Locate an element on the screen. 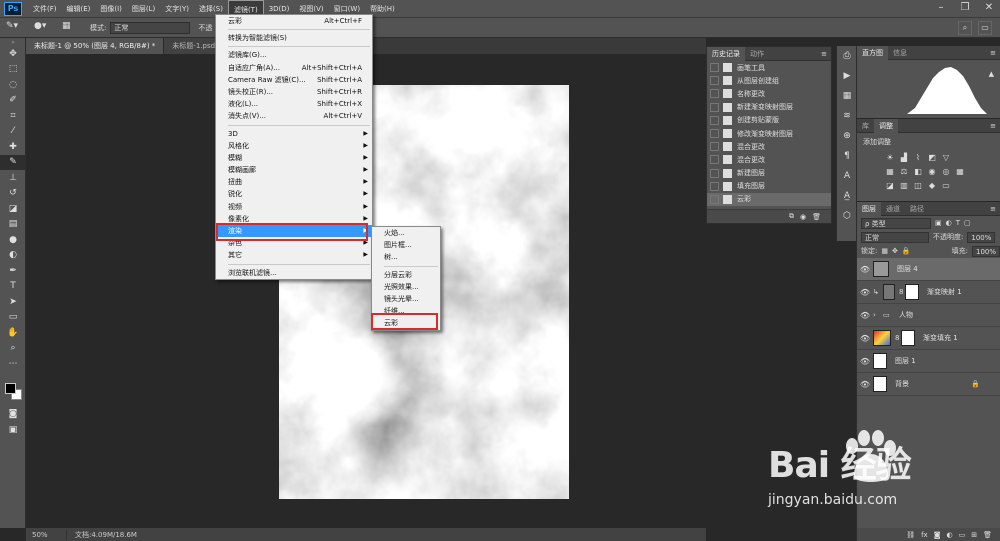 The width and height of the screenshot is (1000, 541). zoom-level: 50% is located at coordinates (46, 535).